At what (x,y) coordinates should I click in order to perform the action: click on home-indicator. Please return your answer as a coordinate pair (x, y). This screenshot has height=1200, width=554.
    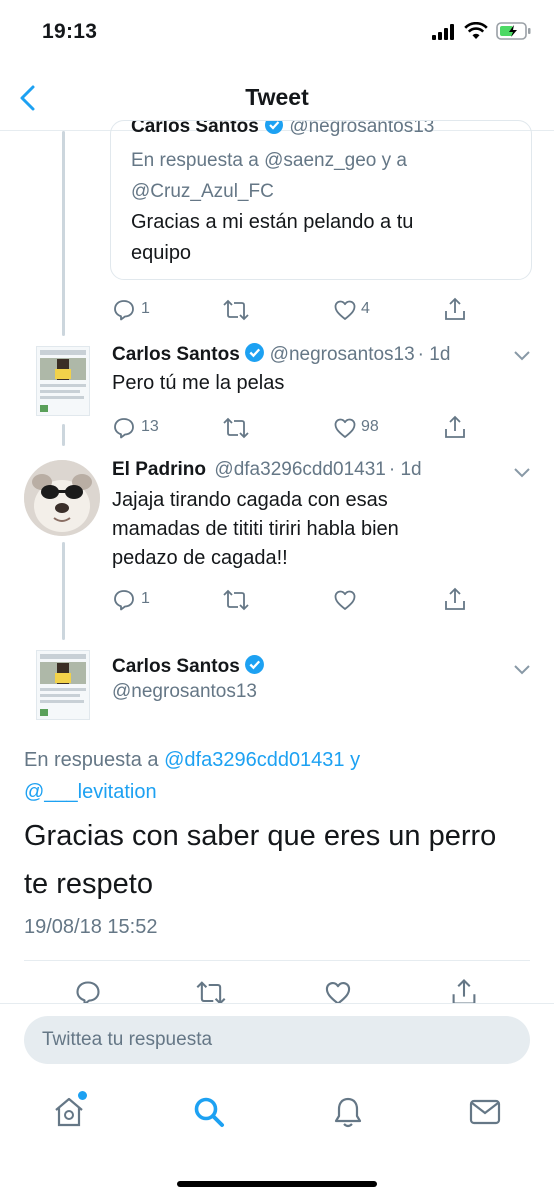
    Looking at the image, I should click on (277, 1184).